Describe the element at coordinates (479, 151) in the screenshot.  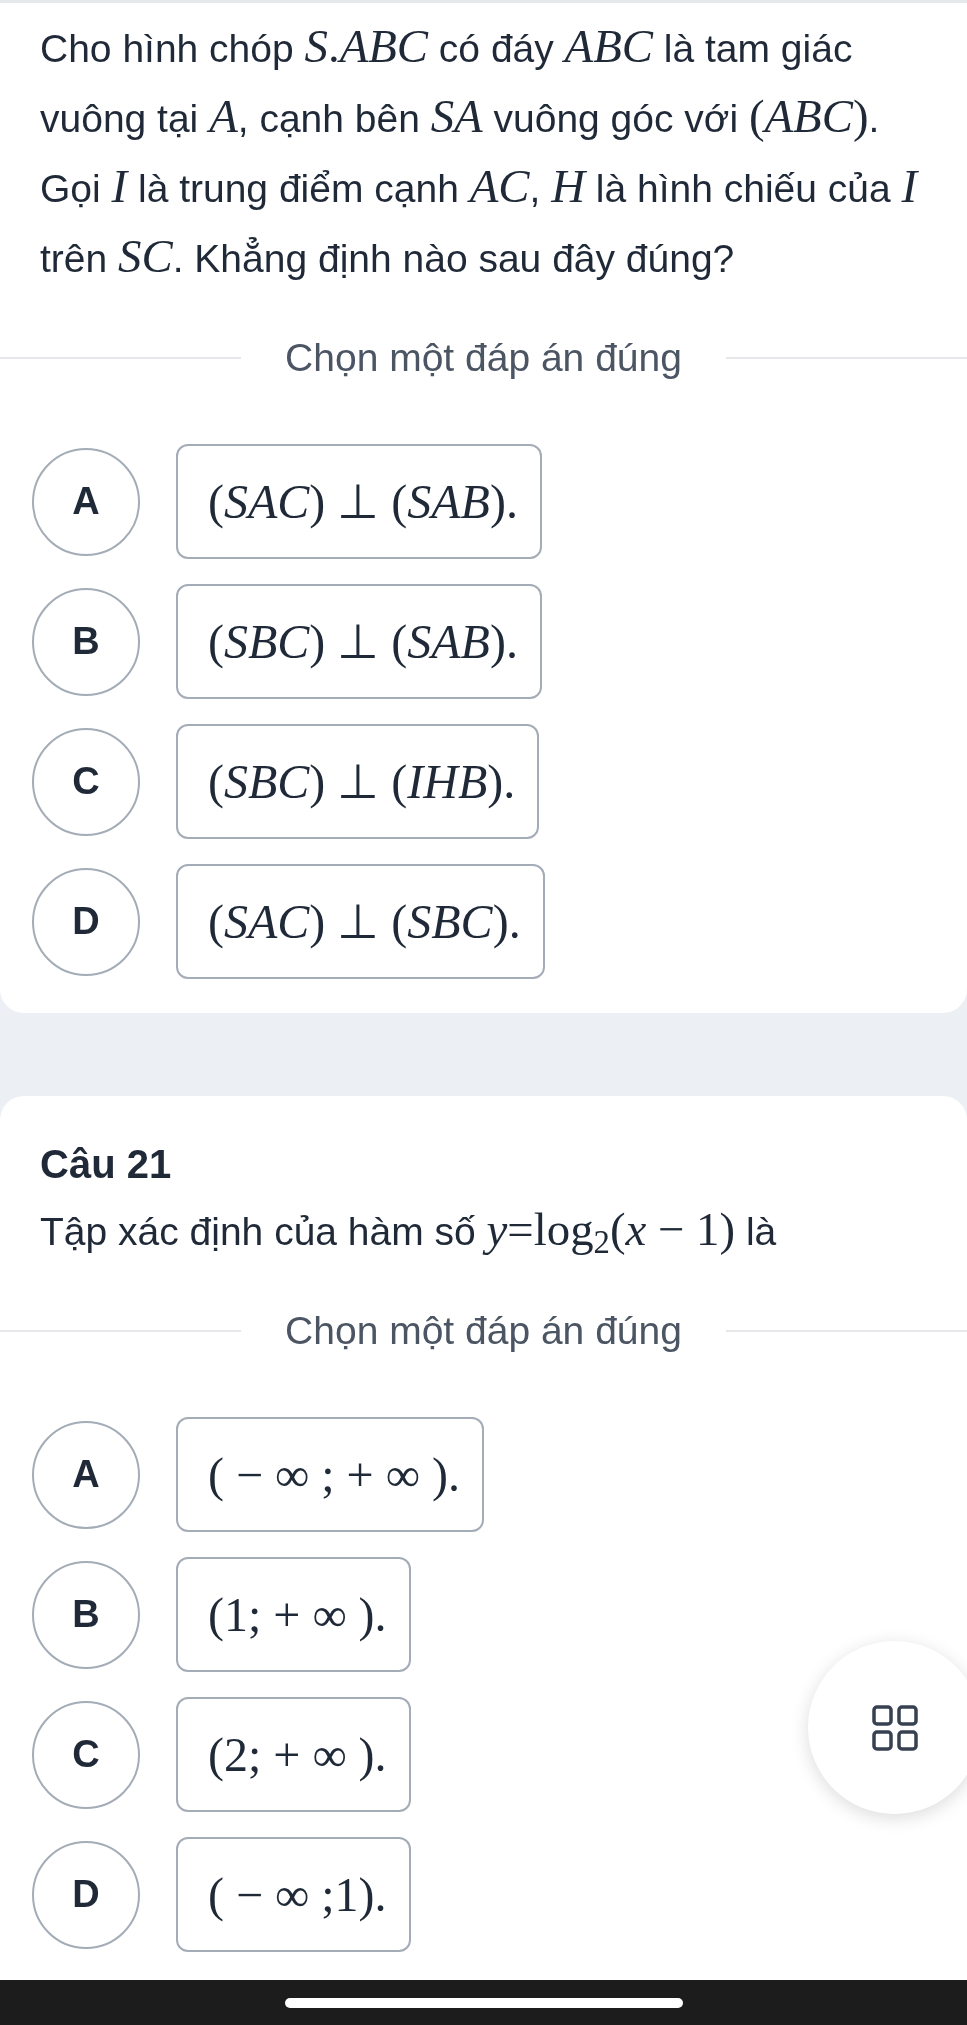
I see `question-text: Cho hình chóp S.ABC có đáy ABC là tam giác vuông tại A, cạnh bên SA vuông góc với (ABC). Gọi I là trung điểm cạnh AC, H là hình chiếu của I trên SC. Khẳng định nào sau đây đúng?` at that location.